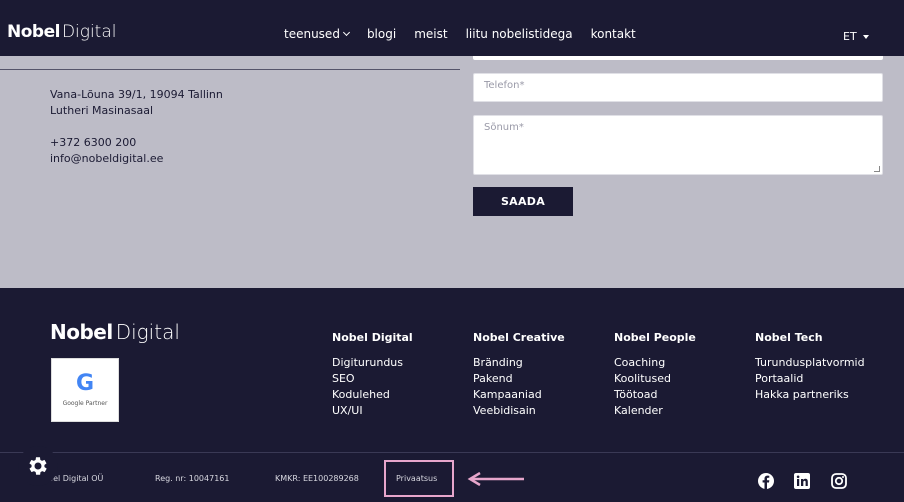 Image resolution: width=904 pixels, height=502 pixels. I want to click on facebook-icon, so click(766, 481).